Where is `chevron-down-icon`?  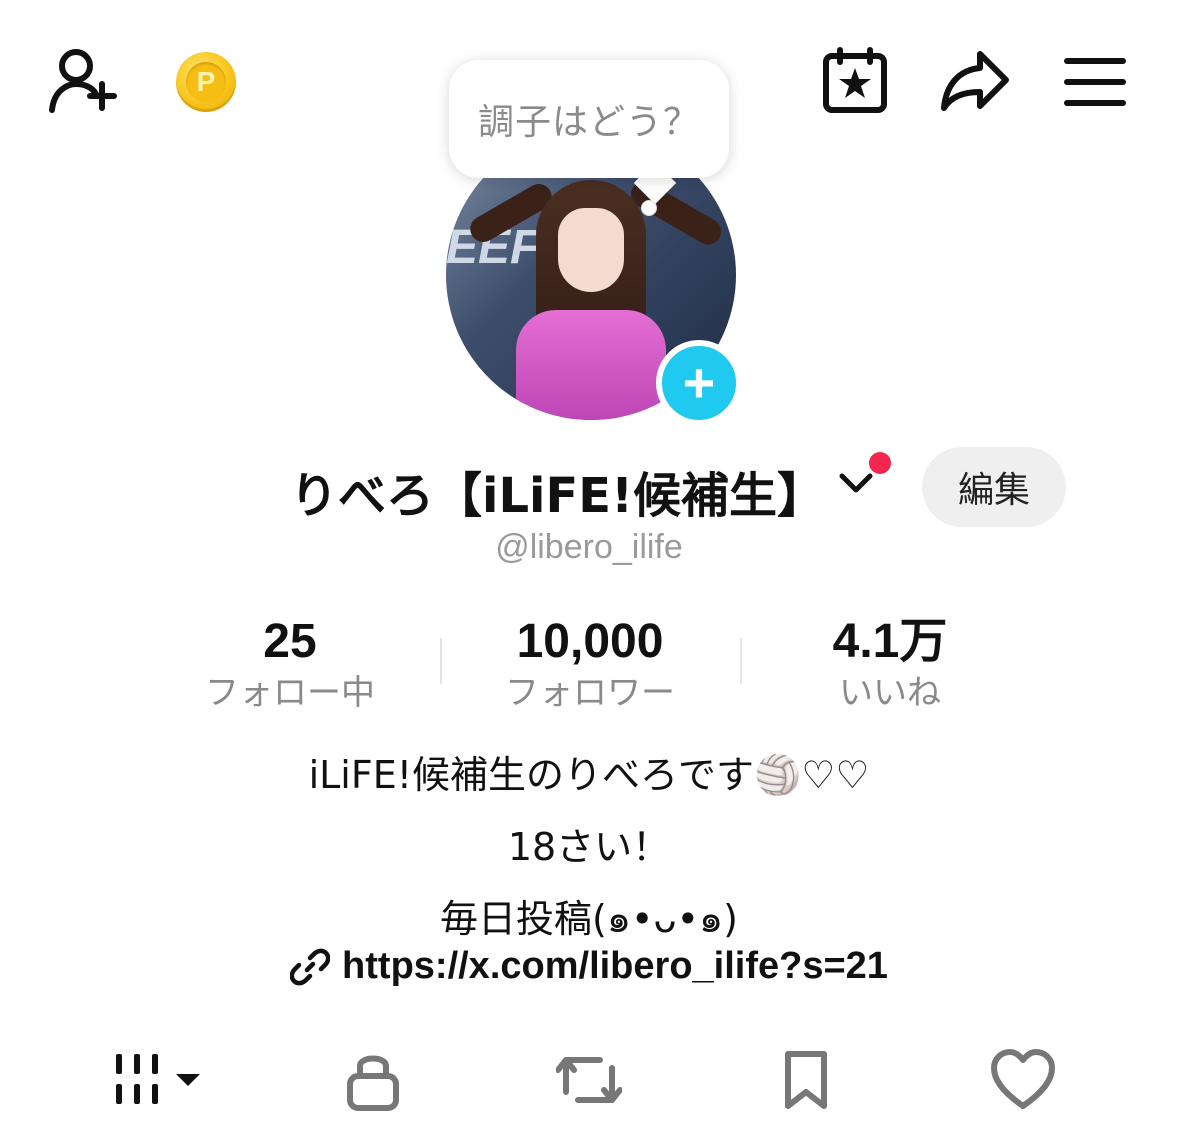 chevron-down-icon is located at coordinates (856, 483).